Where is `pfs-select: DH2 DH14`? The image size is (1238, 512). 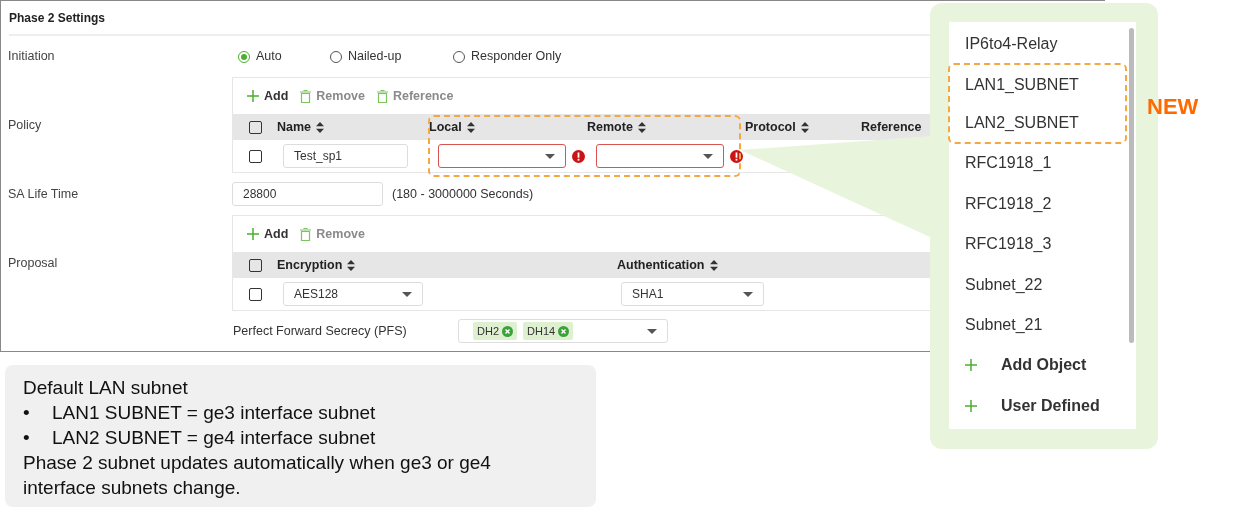 pfs-select: DH2 DH14 is located at coordinates (563, 331).